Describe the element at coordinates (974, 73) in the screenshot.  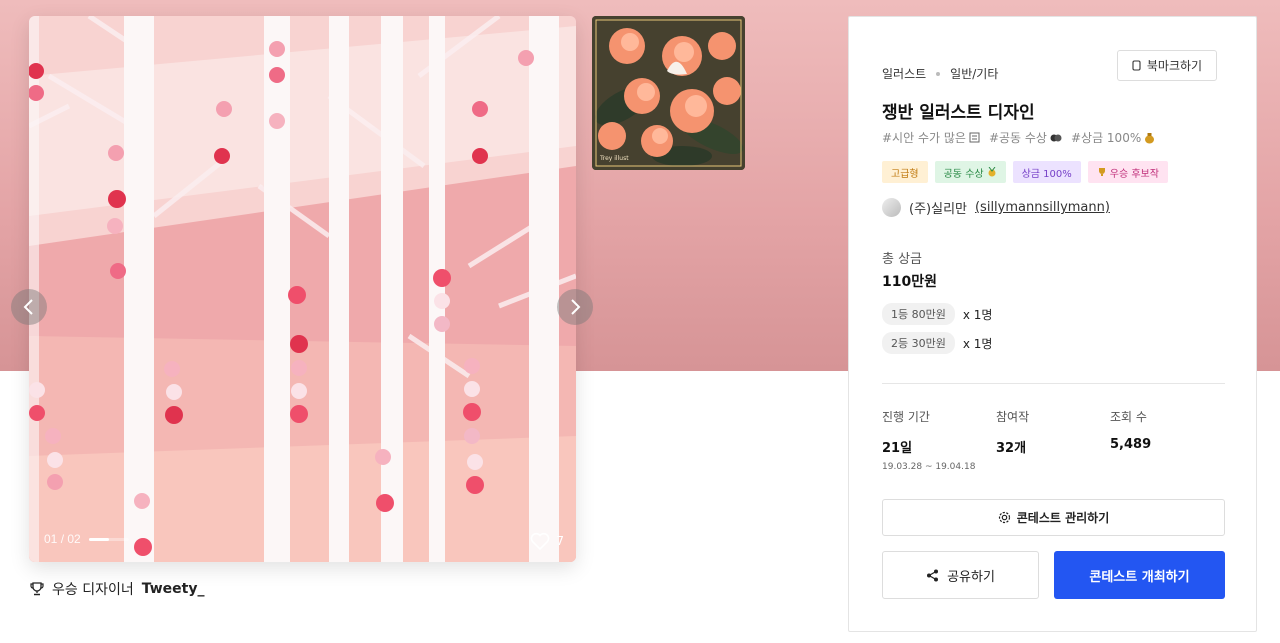
I see `breadcrumb-subcategory: 일반/기타` at that location.